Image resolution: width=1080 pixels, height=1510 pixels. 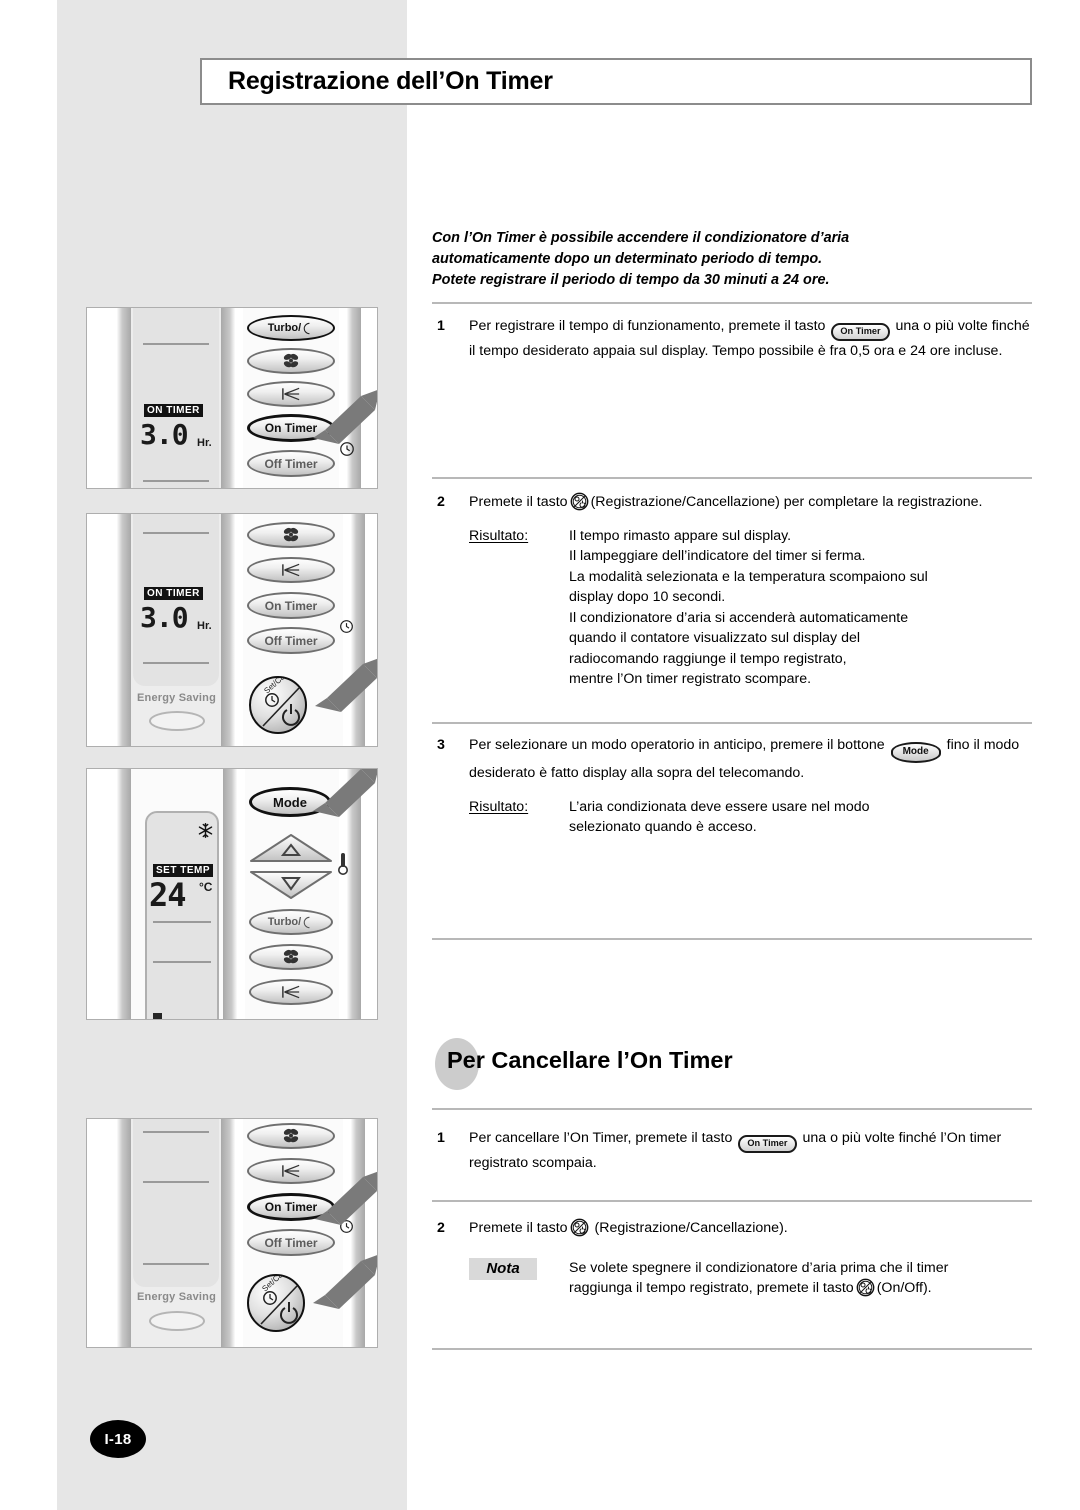 I want to click on temp-down-key, so click(x=291, y=885).